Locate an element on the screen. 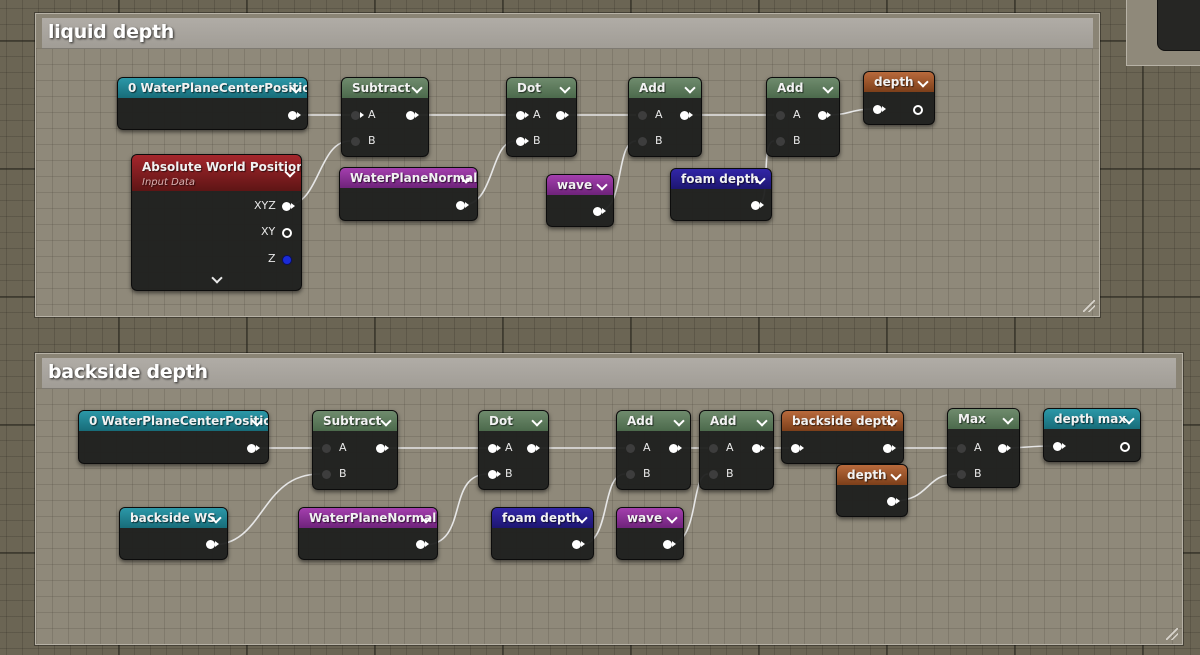  output-pin-xy is located at coordinates (287, 233).